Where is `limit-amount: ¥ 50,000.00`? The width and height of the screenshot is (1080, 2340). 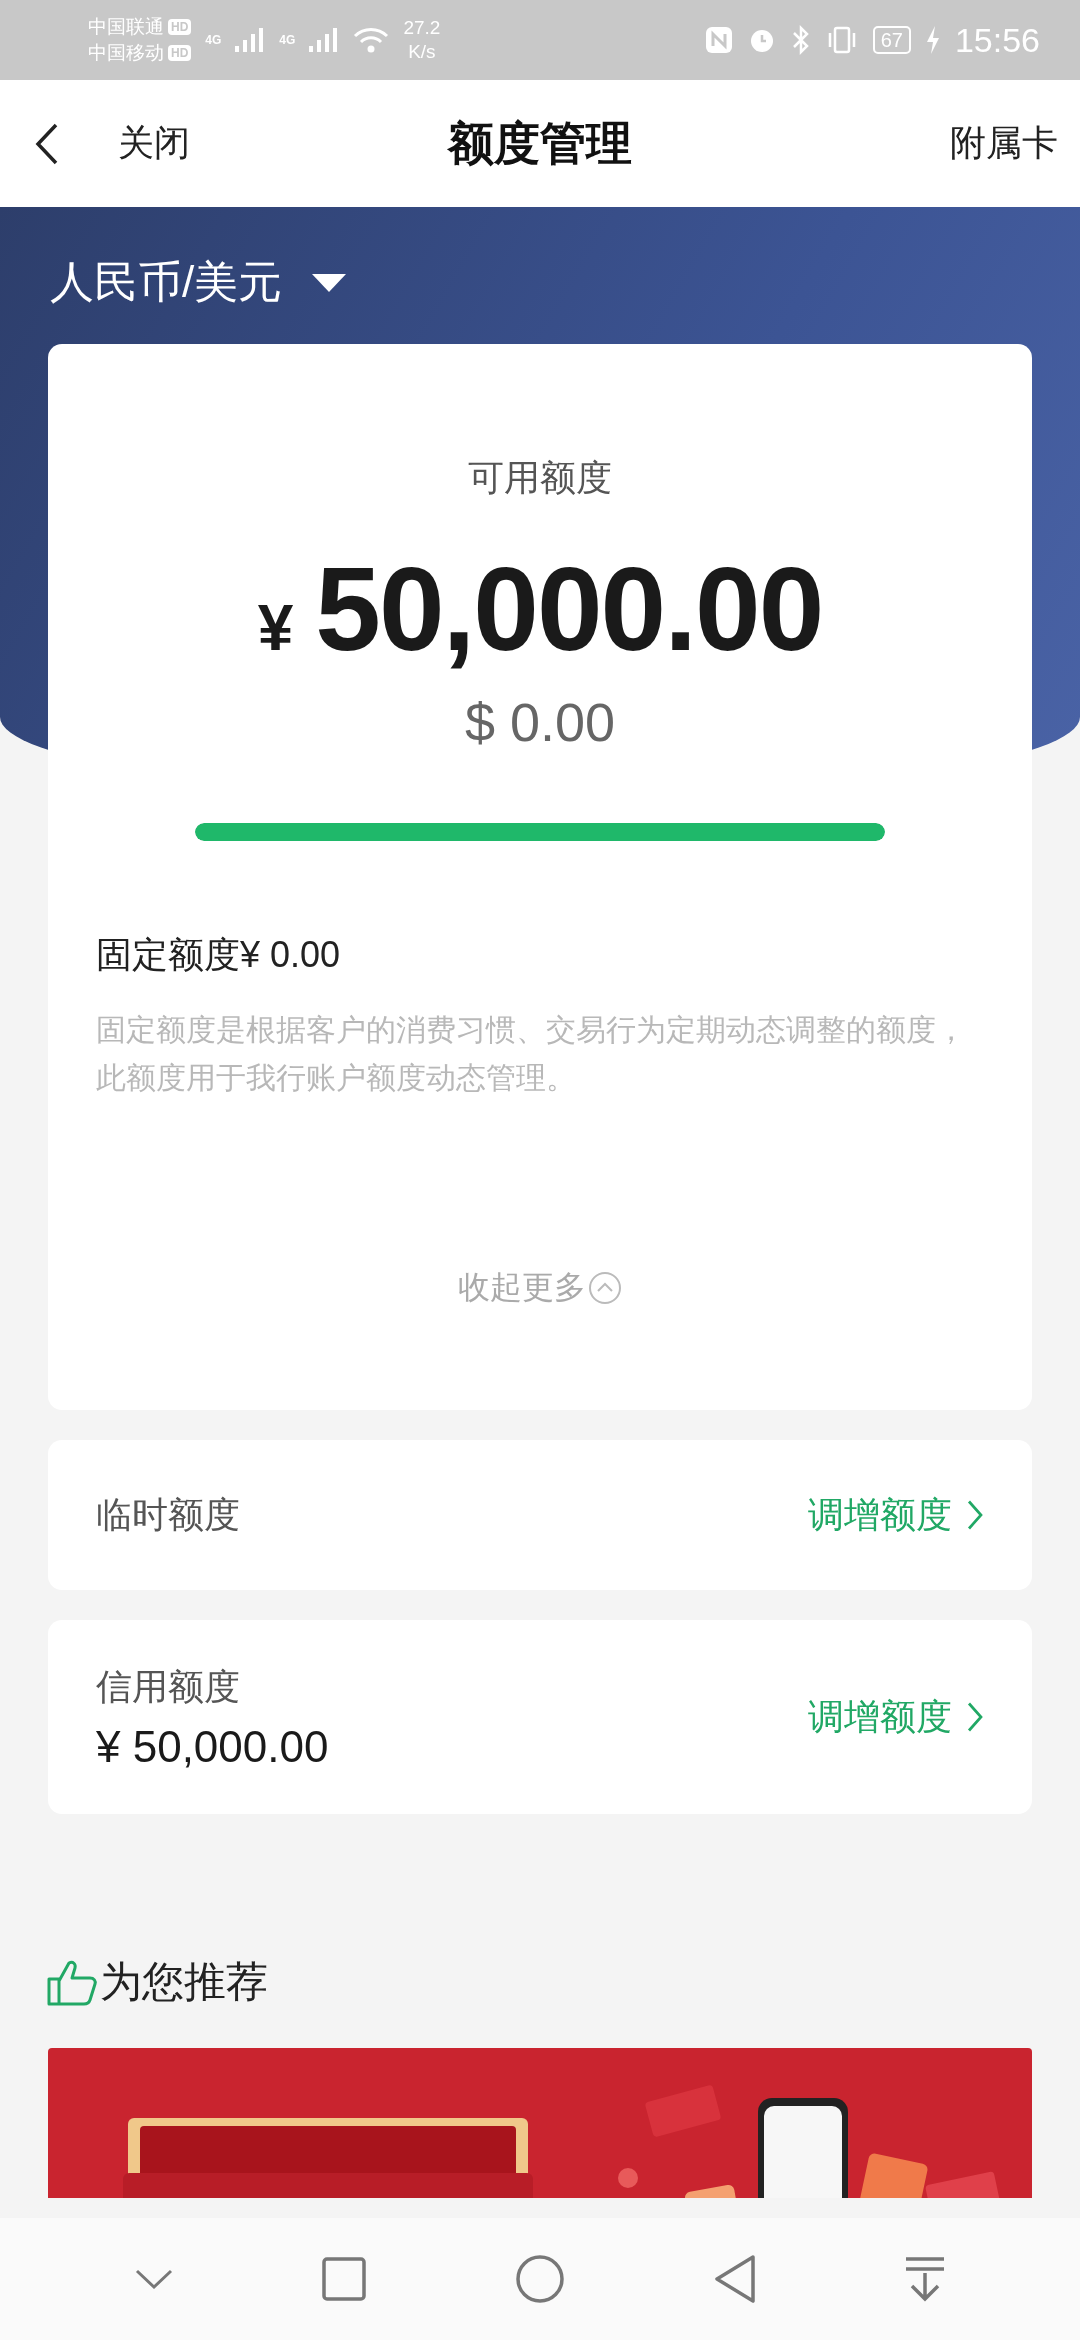
limit-amount: ¥ 50,000.00 is located at coordinates (212, 1746).